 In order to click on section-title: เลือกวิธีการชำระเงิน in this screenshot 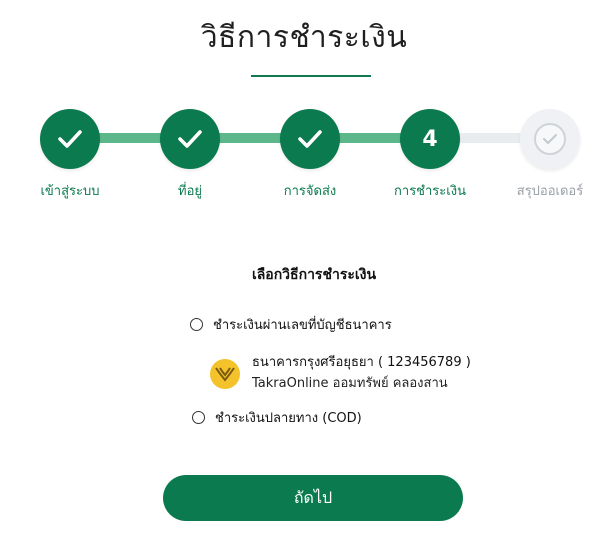, I will do `click(314, 275)`.